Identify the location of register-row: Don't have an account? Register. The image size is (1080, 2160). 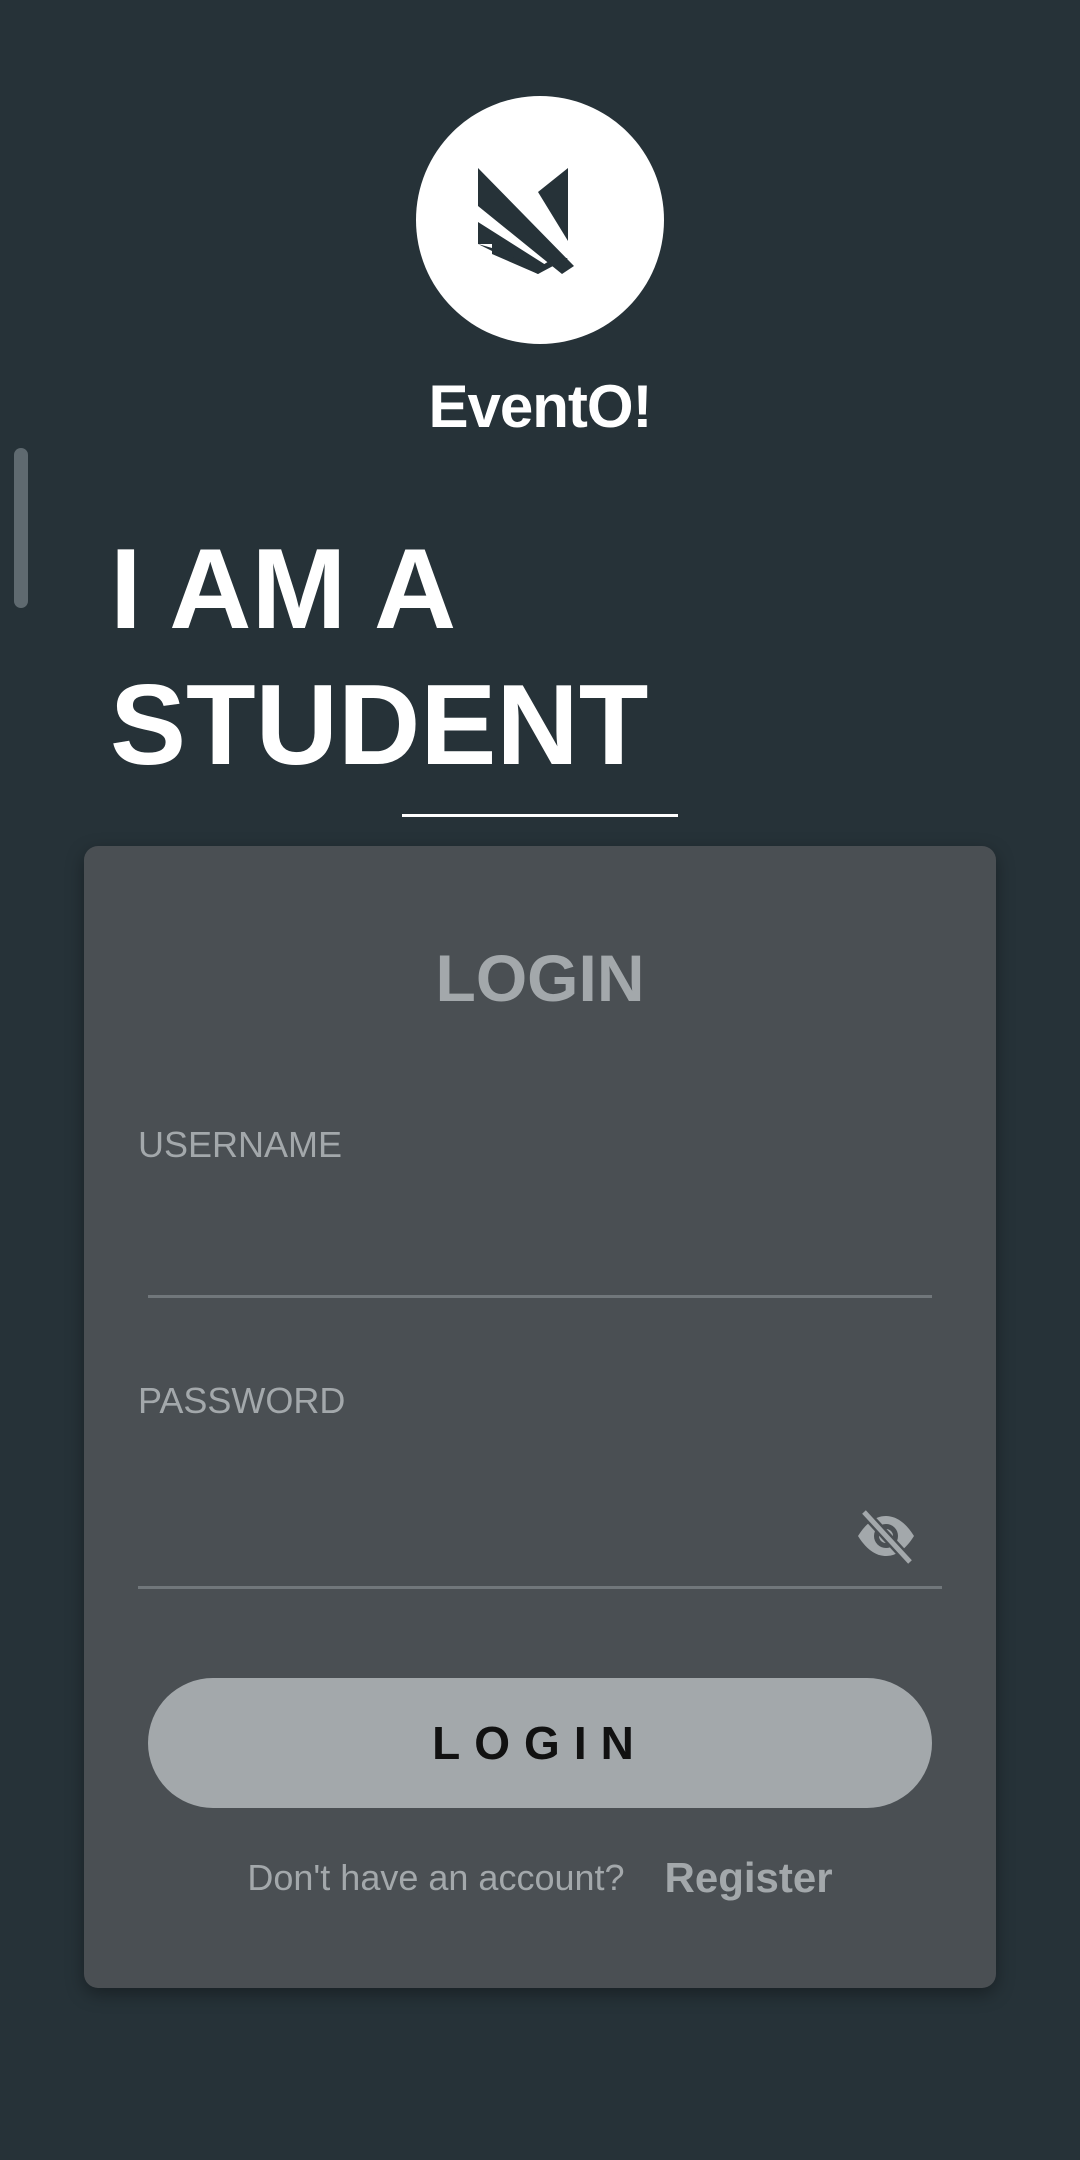
(540, 1878).